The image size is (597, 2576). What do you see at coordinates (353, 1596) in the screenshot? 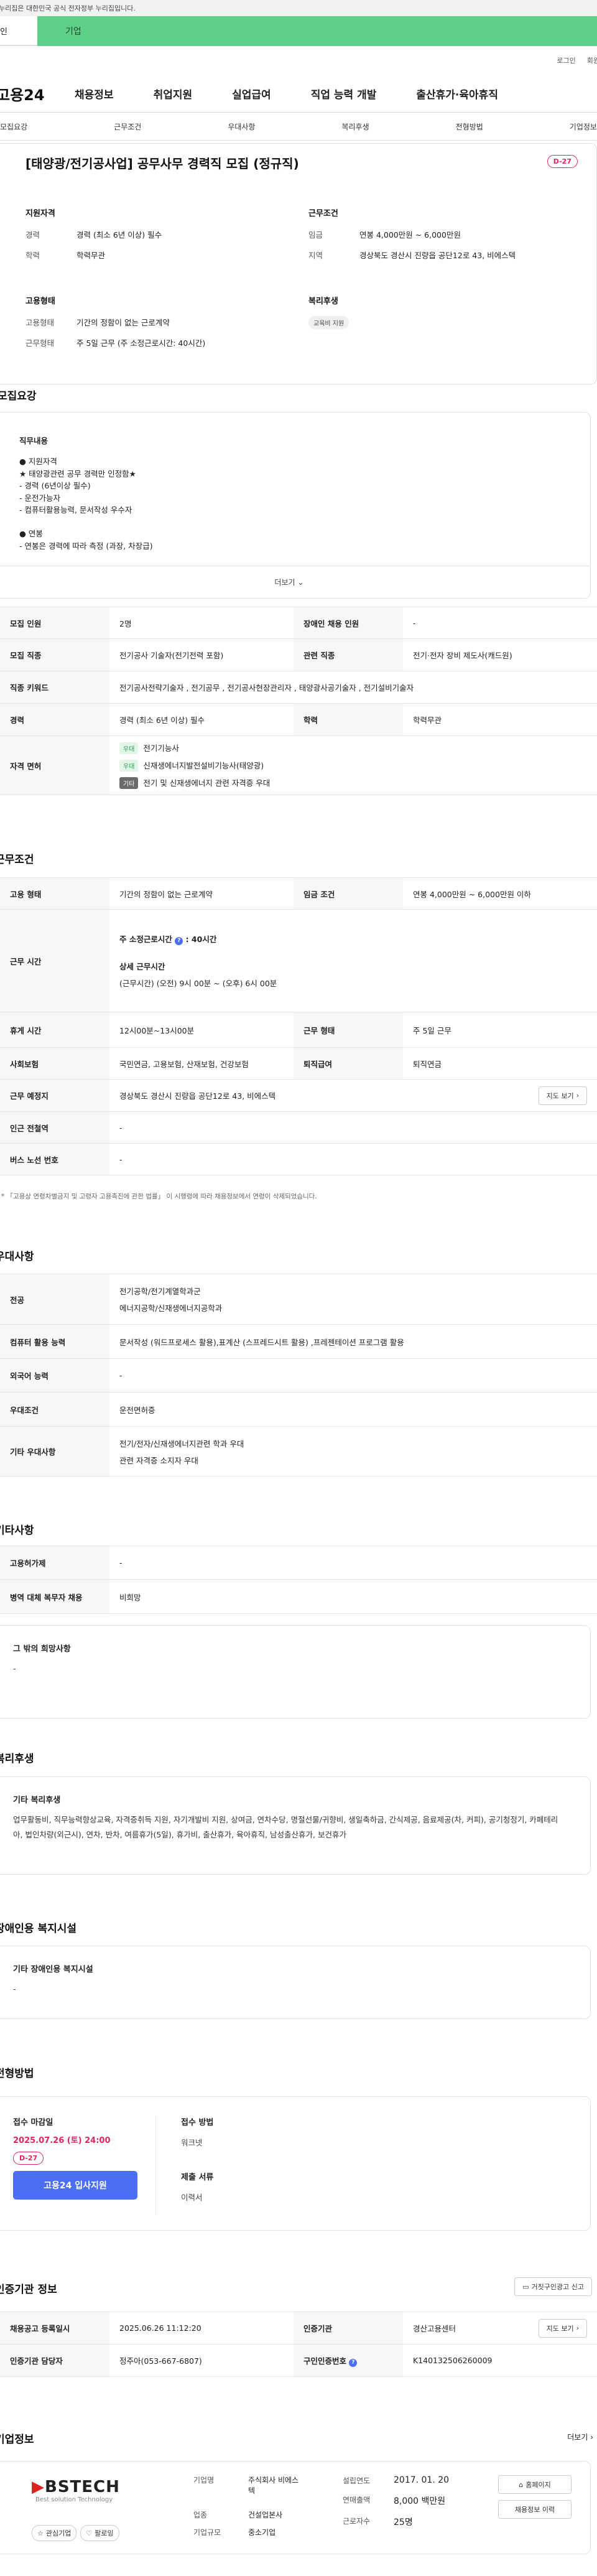
I see `military-value: 비희망` at bounding box center [353, 1596].